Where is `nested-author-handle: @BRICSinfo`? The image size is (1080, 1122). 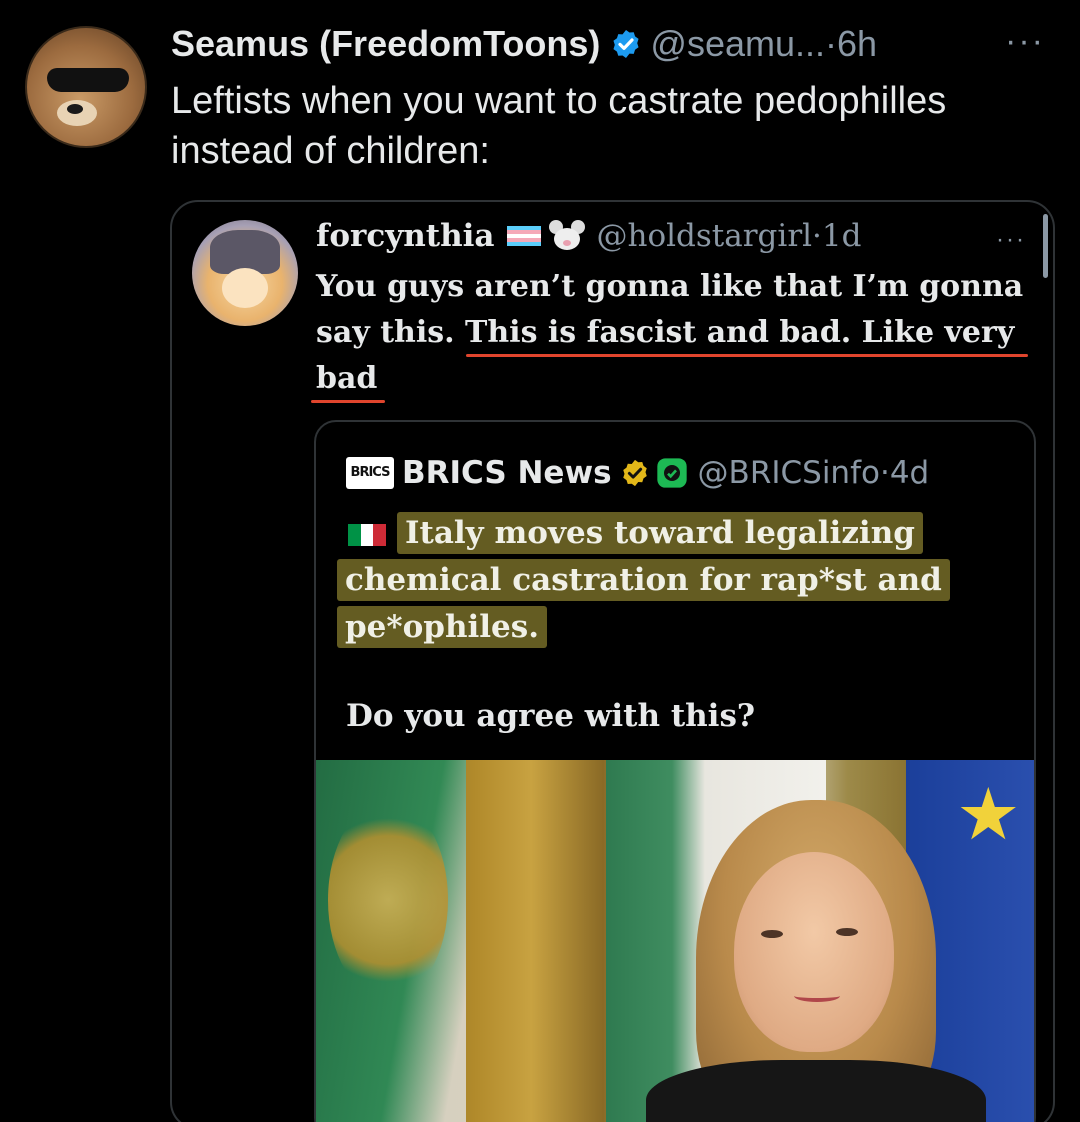
nested-author-handle: @BRICSinfo is located at coordinates (789, 473).